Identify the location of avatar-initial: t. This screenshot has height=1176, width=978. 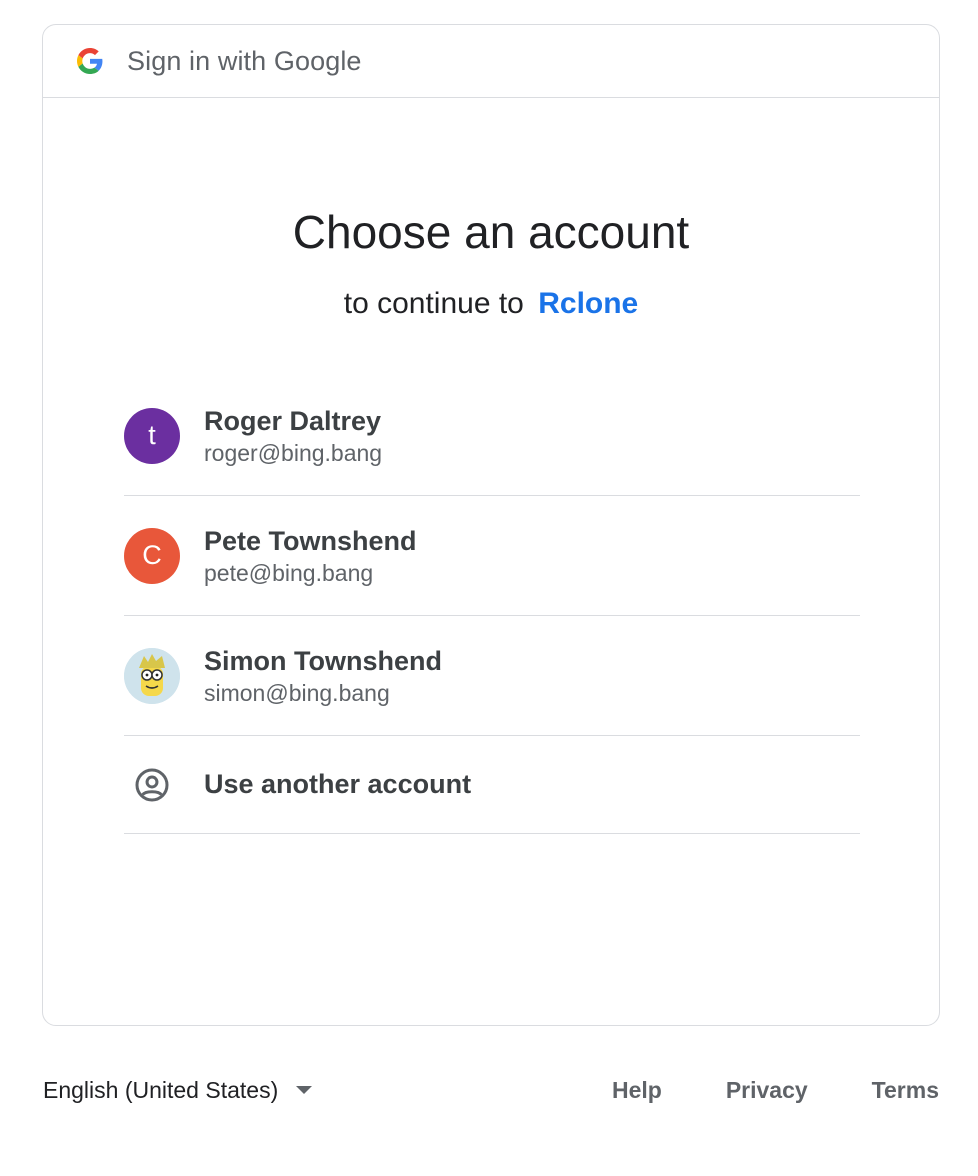
(152, 435).